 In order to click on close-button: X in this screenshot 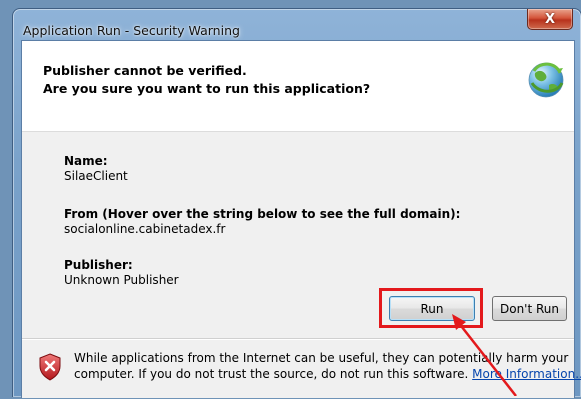, I will do `click(550, 19)`.